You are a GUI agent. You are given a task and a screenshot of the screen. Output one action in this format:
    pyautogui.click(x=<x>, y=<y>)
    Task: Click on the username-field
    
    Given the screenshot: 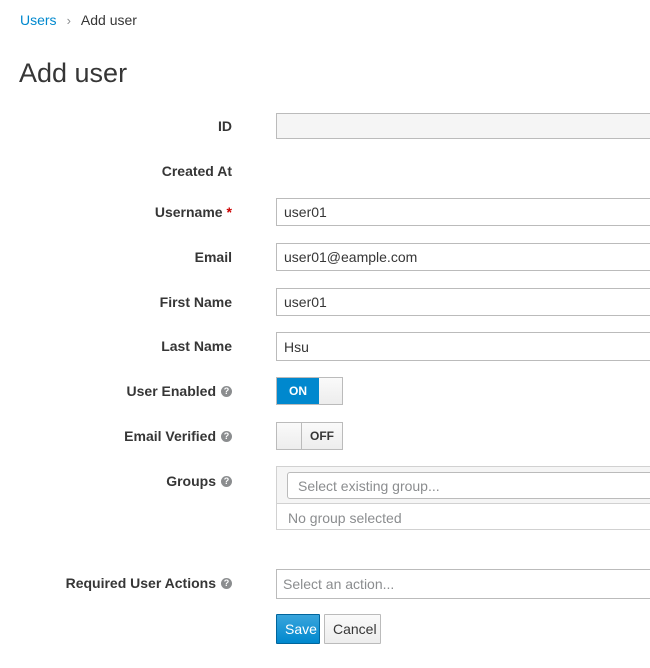 What is the action you would take?
    pyautogui.click(x=463, y=212)
    